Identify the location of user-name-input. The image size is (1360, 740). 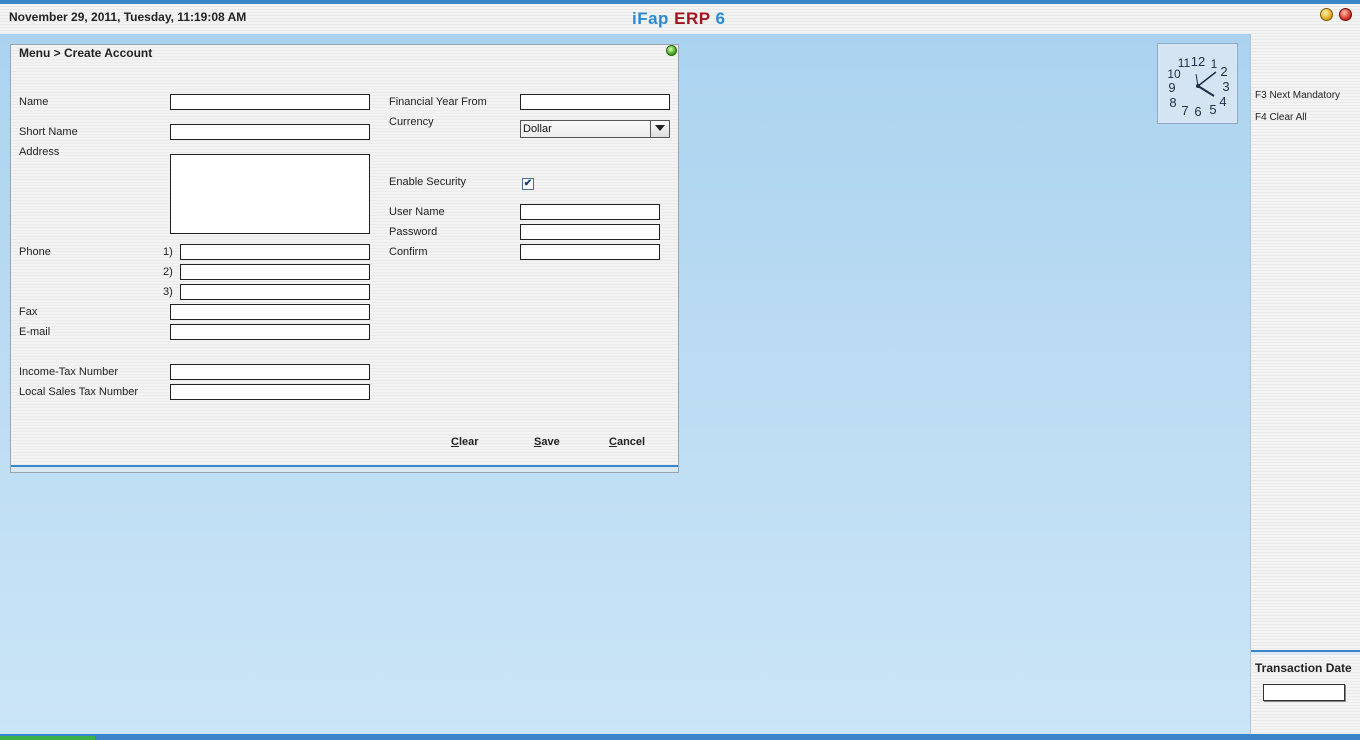
(590, 212).